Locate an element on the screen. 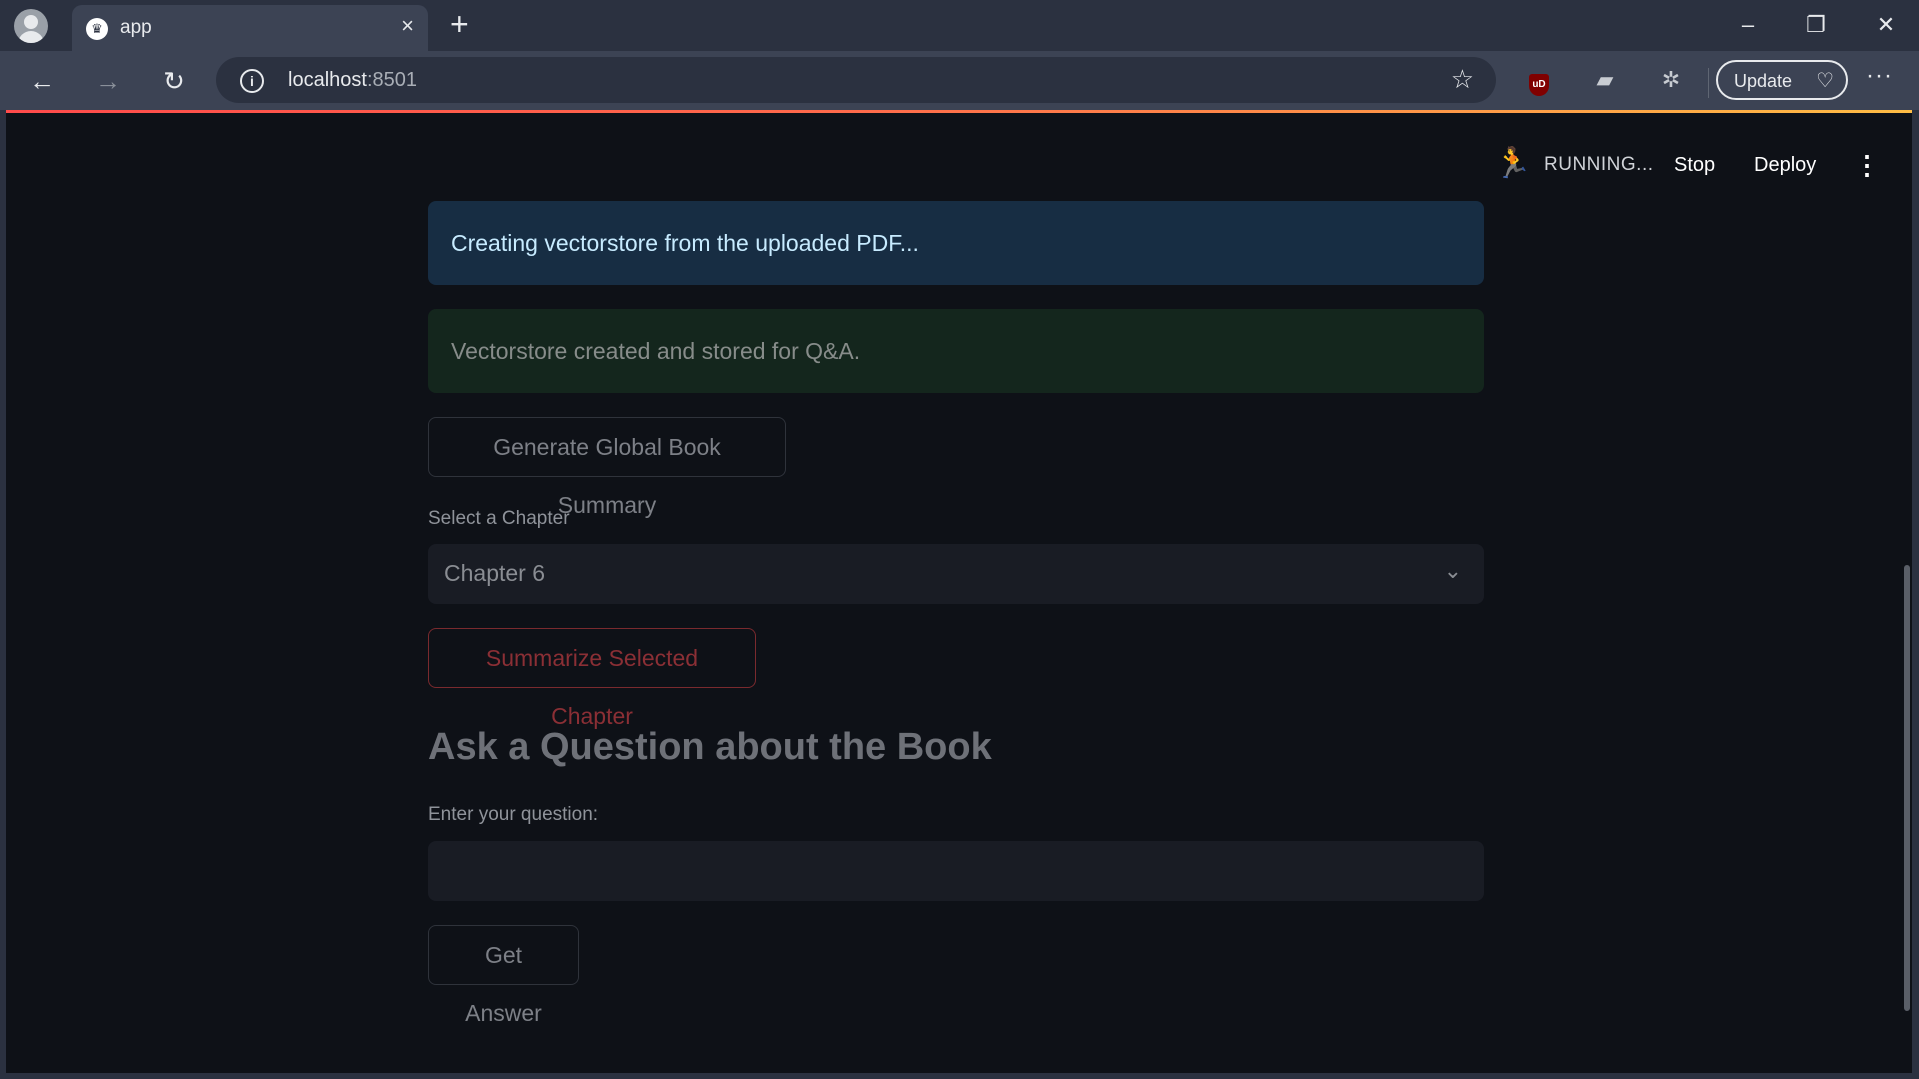 The image size is (1919, 1079). chapter-select: Chapter 6 ⌄ is located at coordinates (956, 574).